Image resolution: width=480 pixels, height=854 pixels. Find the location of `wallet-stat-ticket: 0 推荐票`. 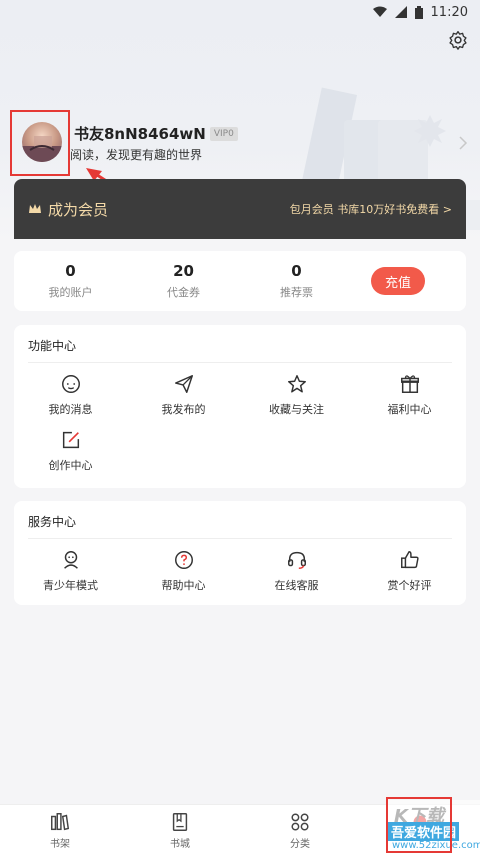

wallet-stat-ticket: 0 推荐票 is located at coordinates (296, 281).